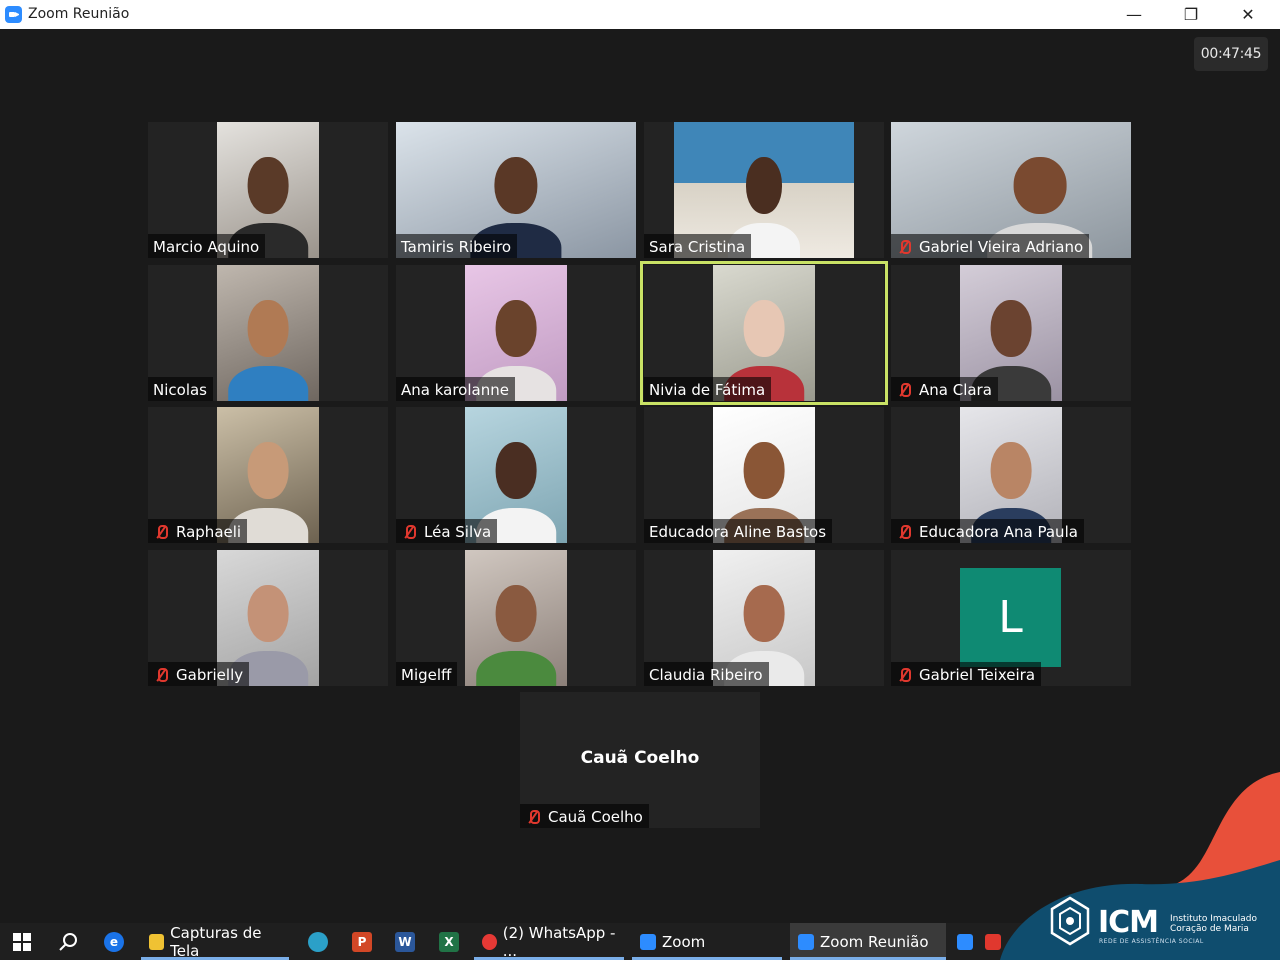  What do you see at coordinates (198, 531) in the screenshot?
I see `participant-name: Raphaeli` at bounding box center [198, 531].